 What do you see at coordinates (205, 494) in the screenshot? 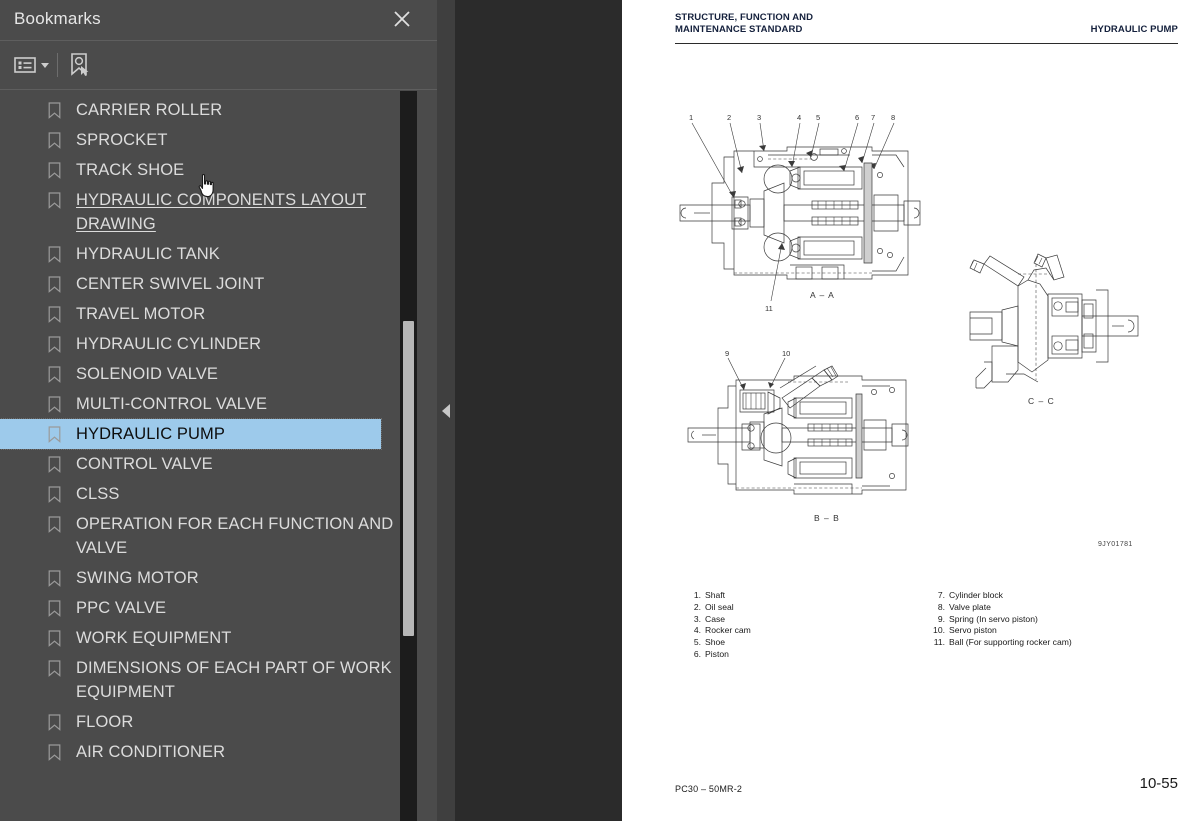
I see `bookmark-item-clss: CLSS` at bounding box center [205, 494].